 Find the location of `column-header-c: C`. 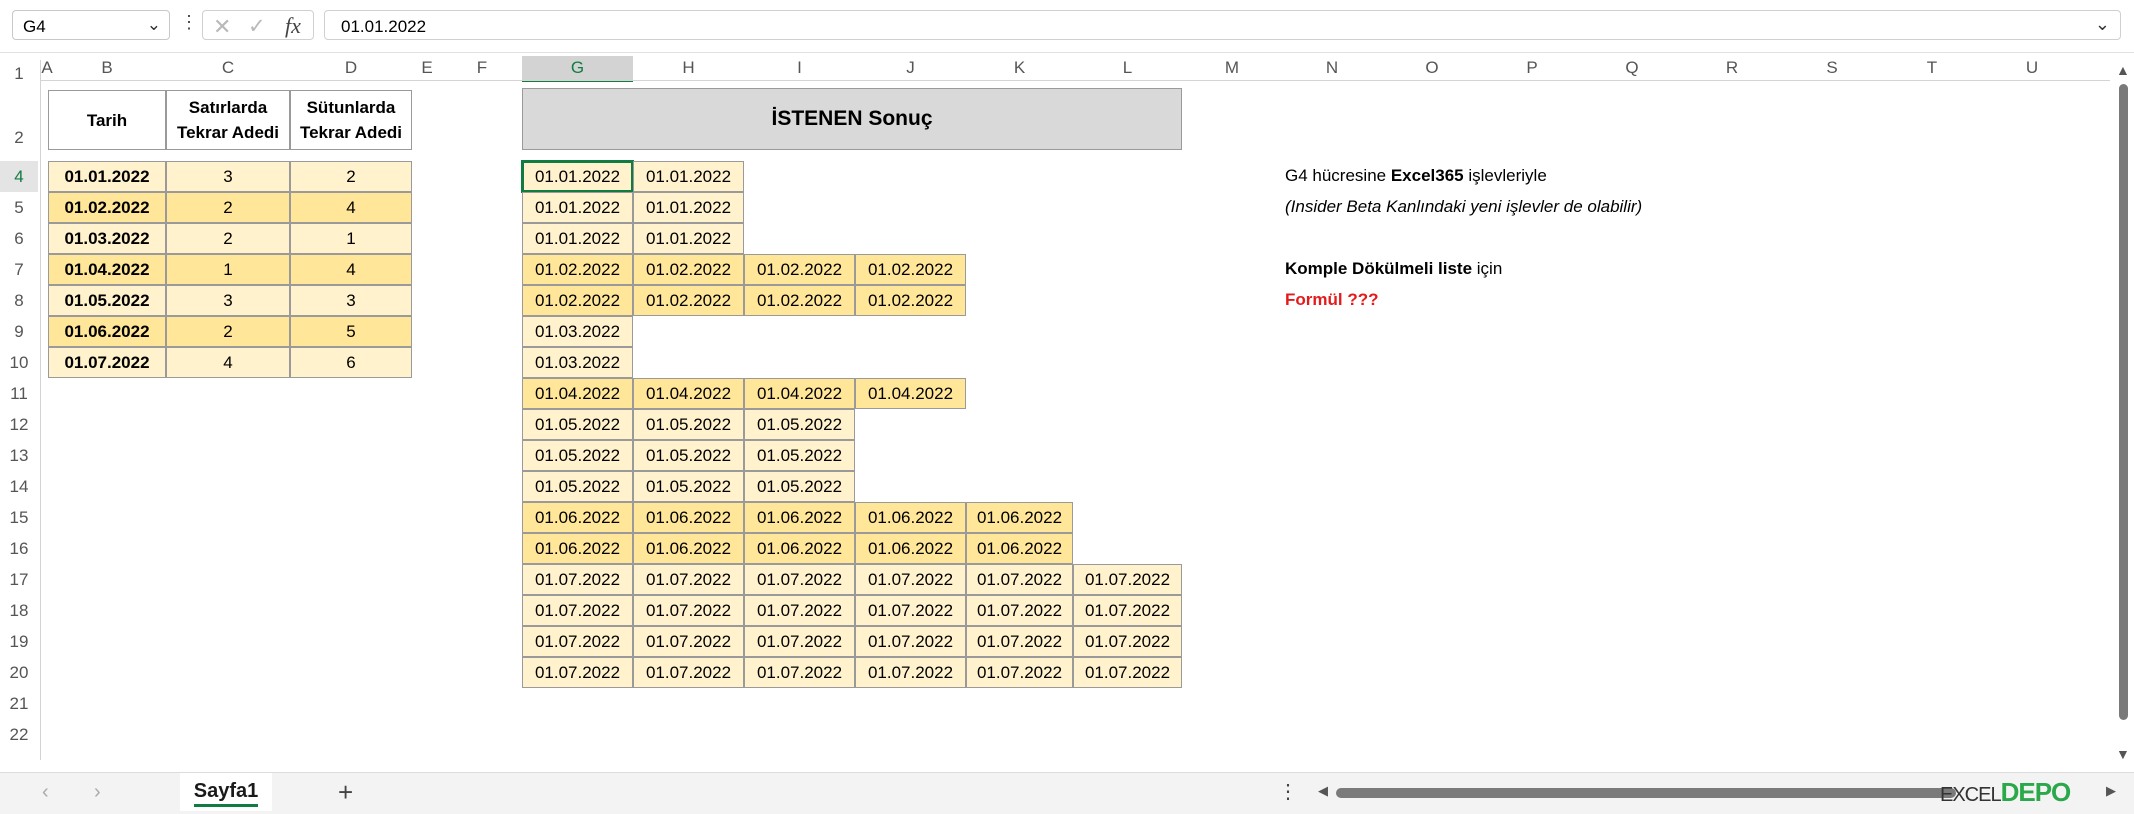

column-header-c: C is located at coordinates (228, 68).